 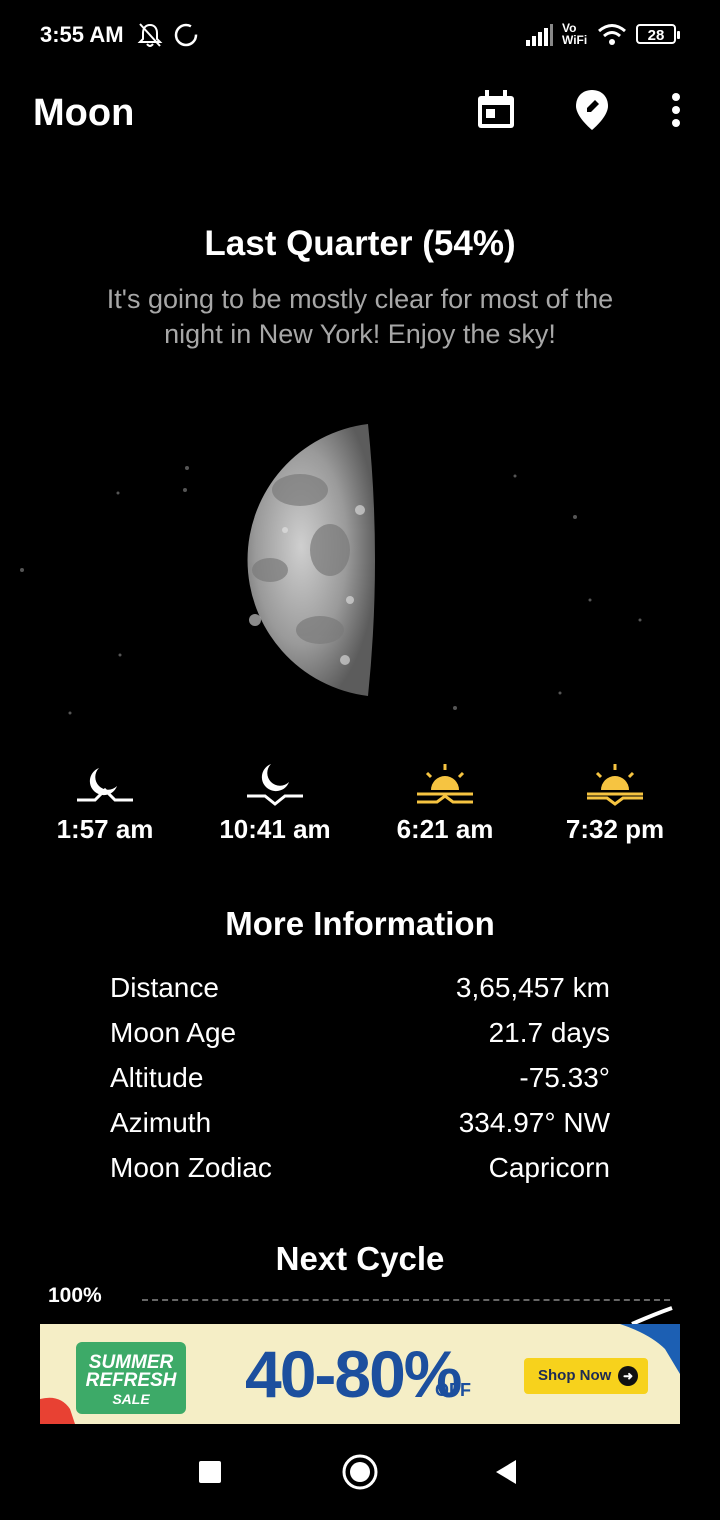 I want to click on moonset-time: 10:41 am, so click(x=275, y=802).